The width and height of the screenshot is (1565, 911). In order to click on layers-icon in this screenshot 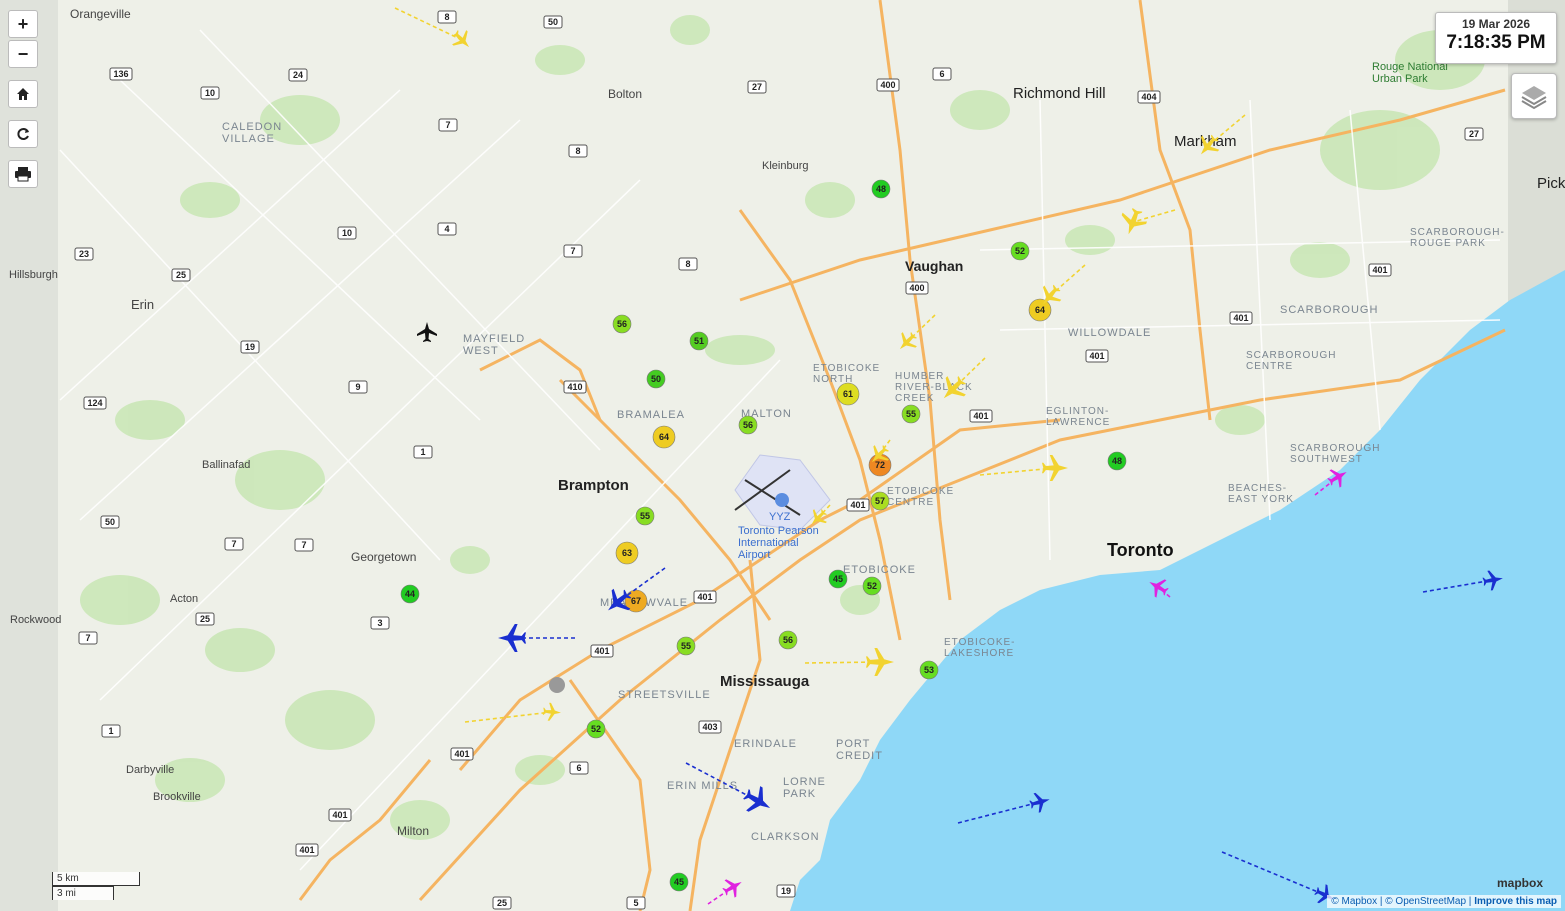, I will do `click(1534, 98)`.